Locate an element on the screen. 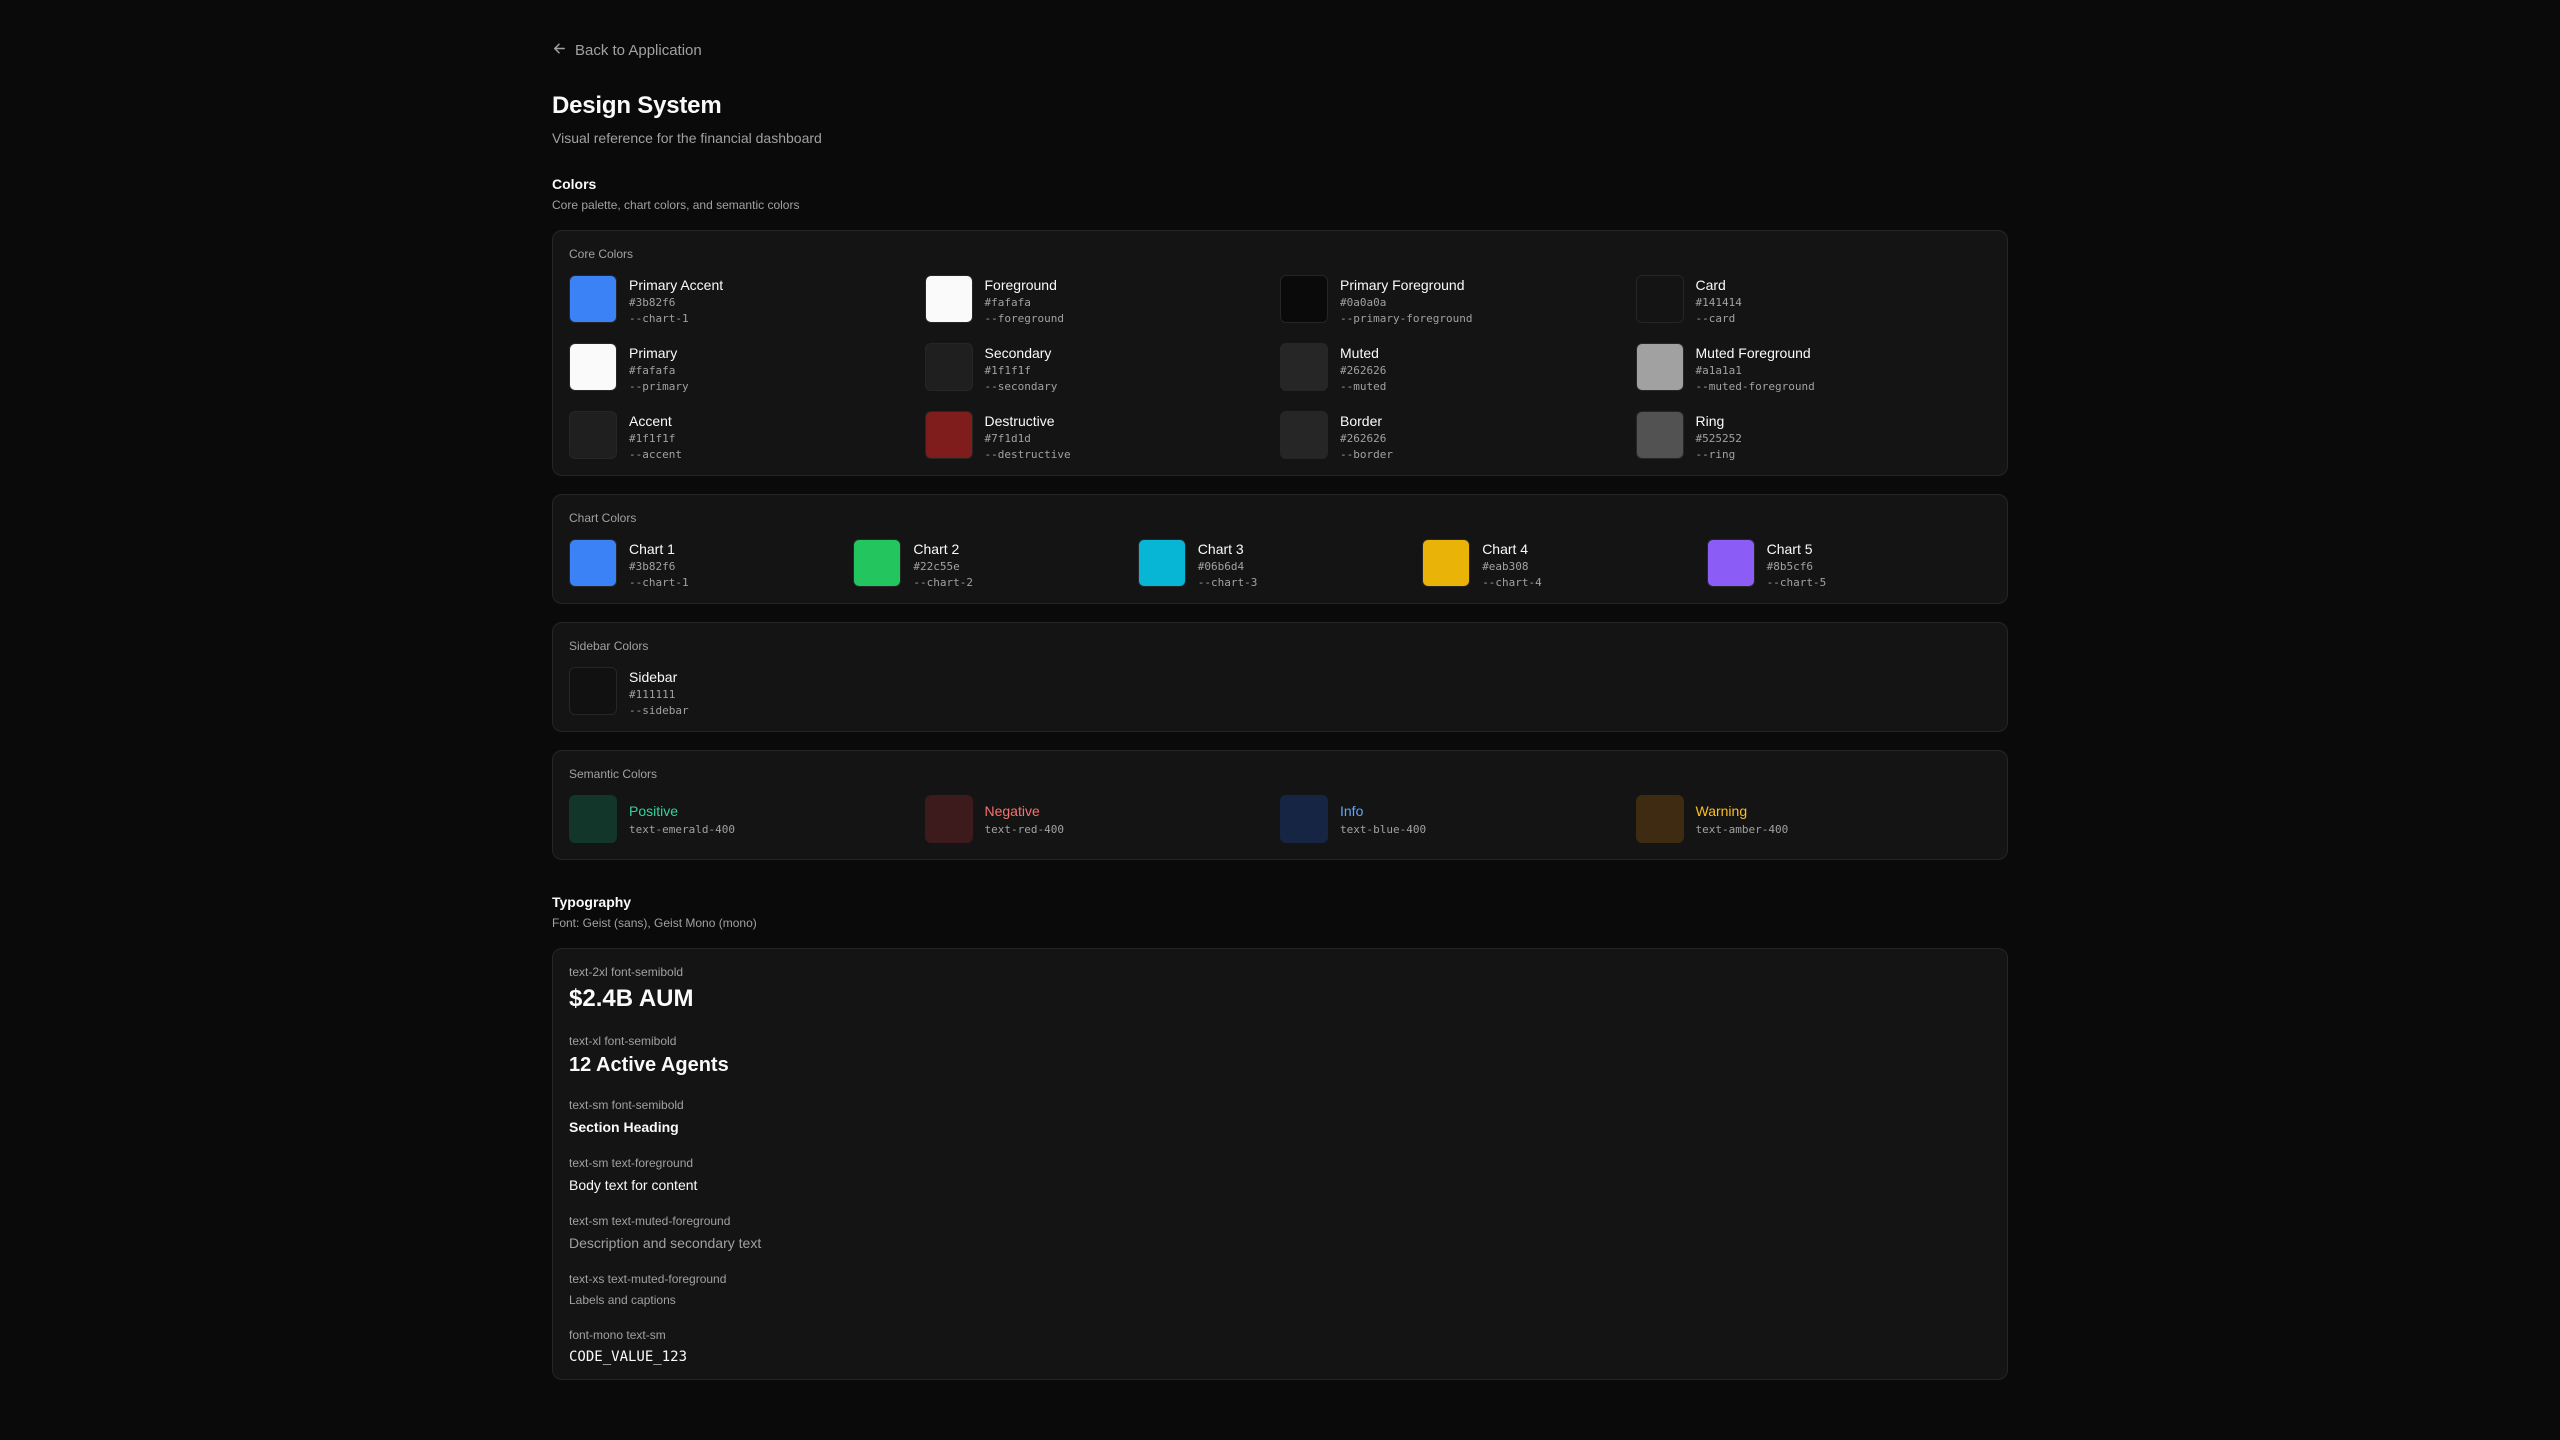 Image resolution: width=2560 pixels, height=1440 pixels. swatch-name: Chart 5 is located at coordinates (1789, 549).